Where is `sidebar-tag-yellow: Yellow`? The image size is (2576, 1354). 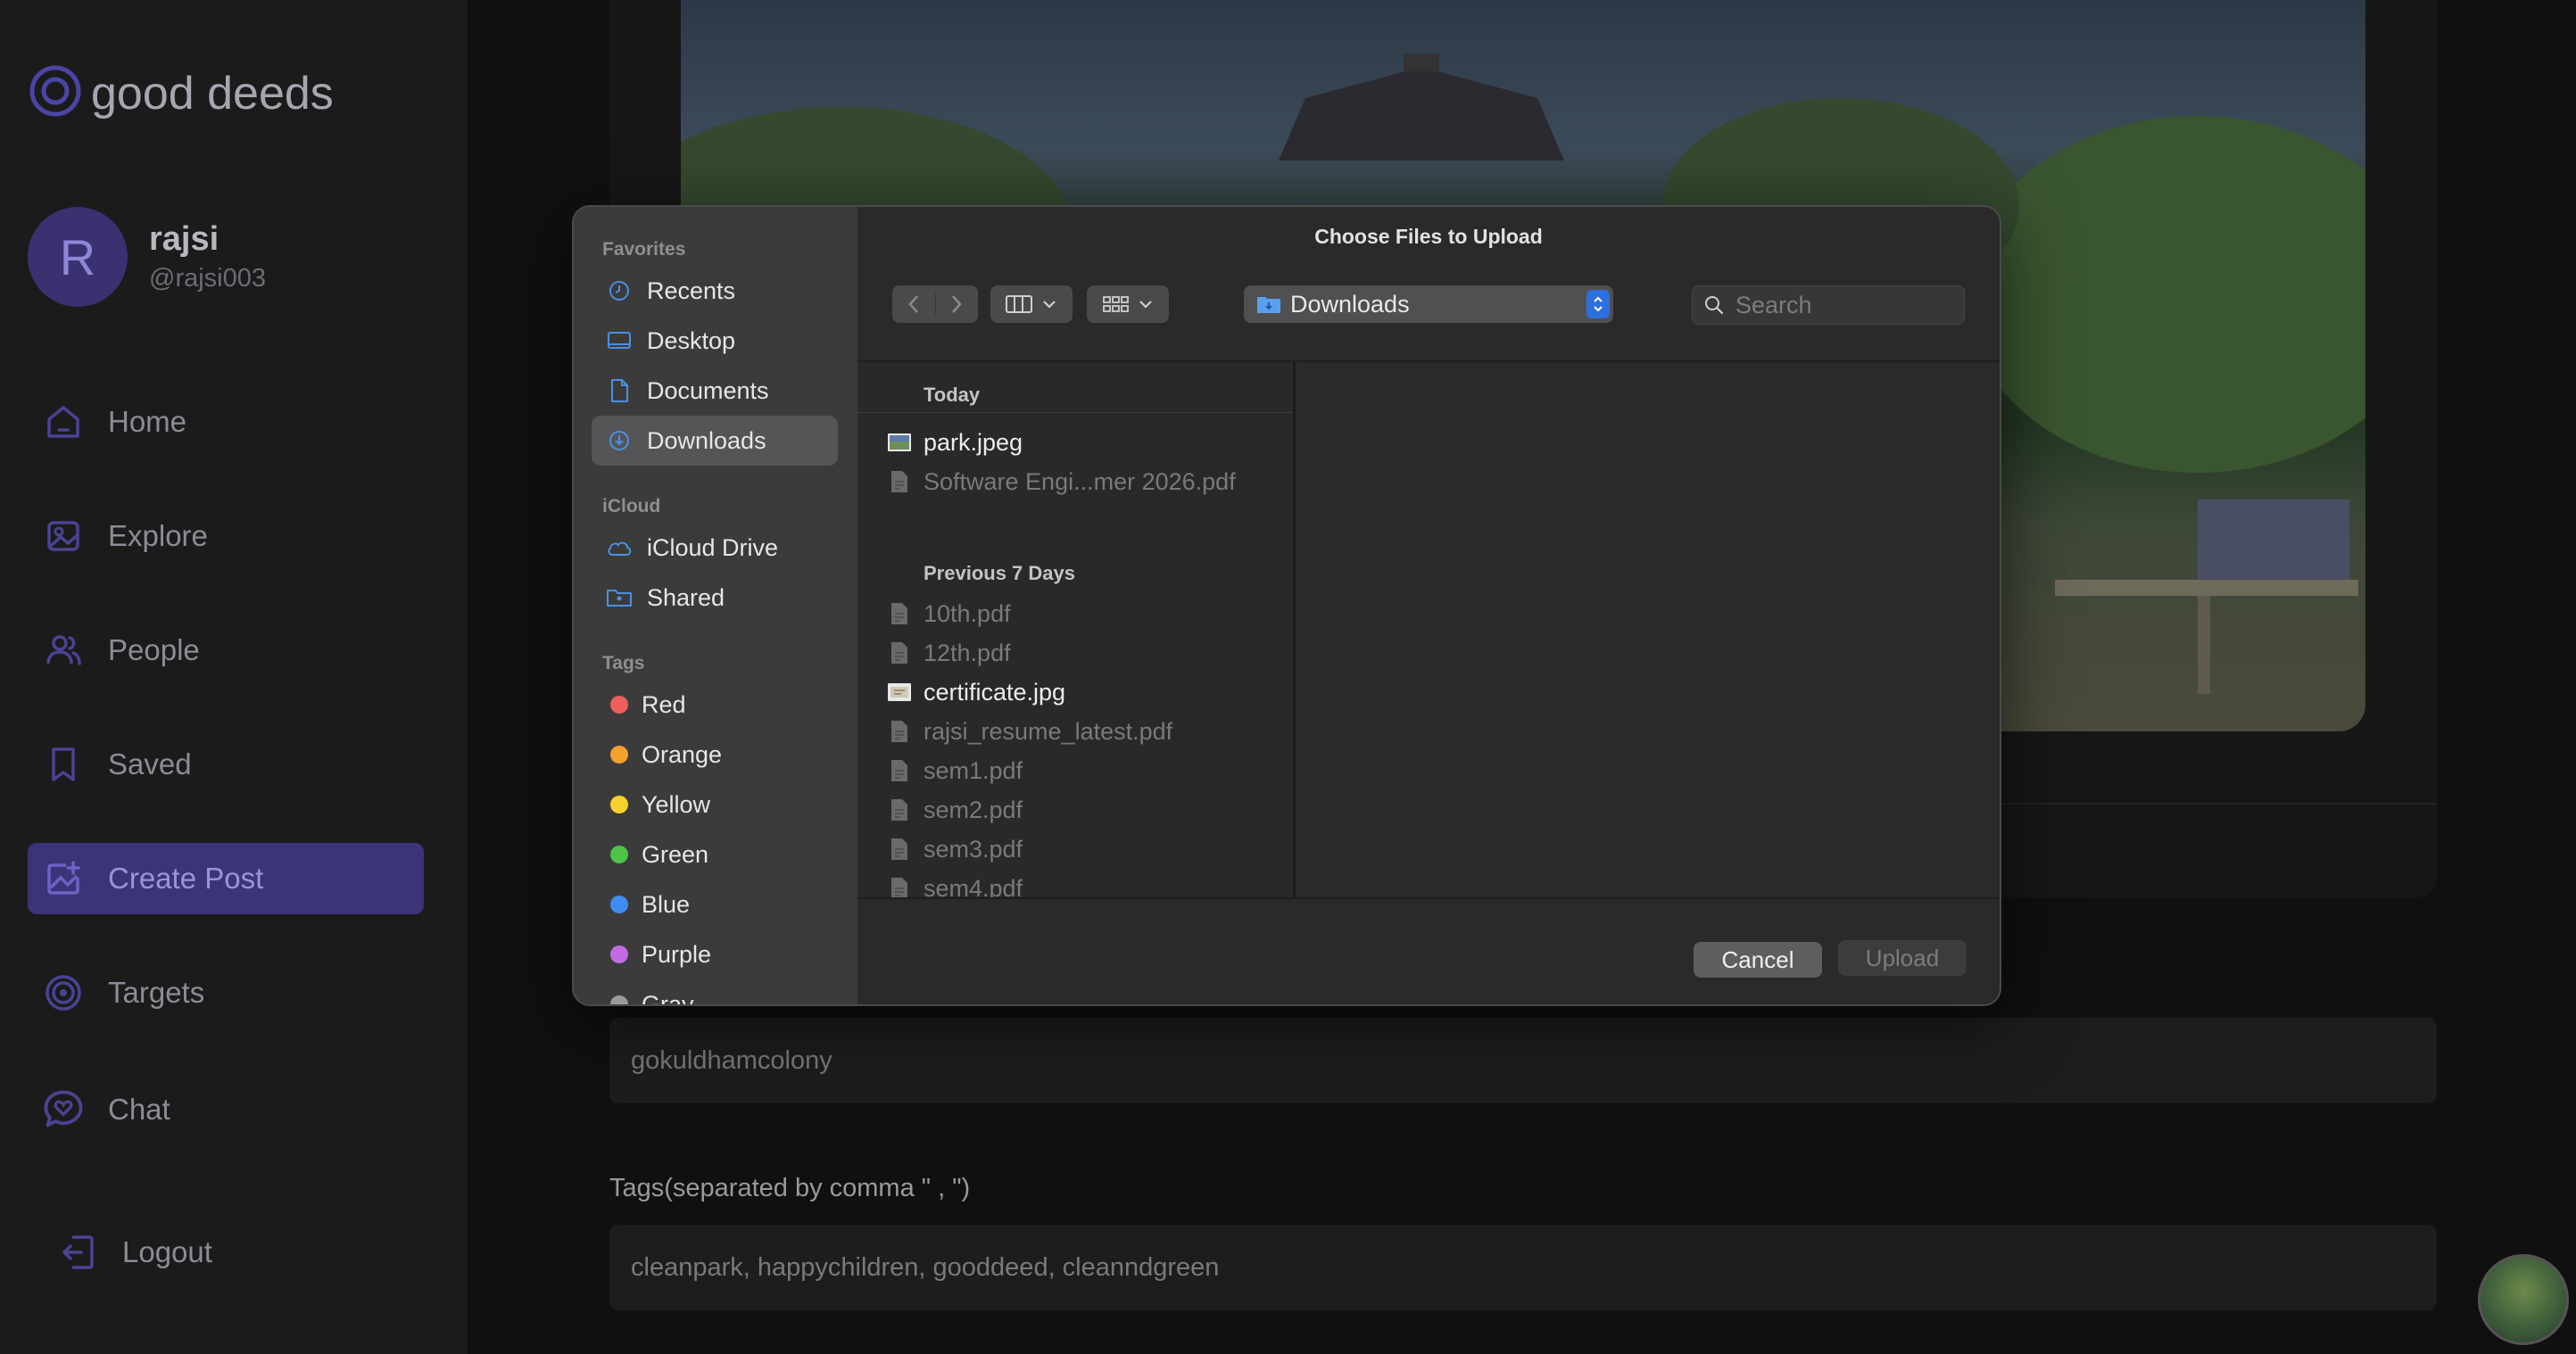 sidebar-tag-yellow: Yellow is located at coordinates (715, 805).